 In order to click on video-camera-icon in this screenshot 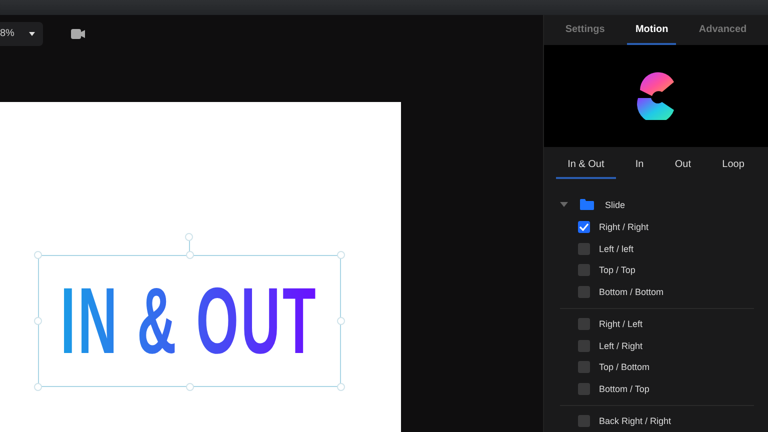, I will do `click(78, 33)`.